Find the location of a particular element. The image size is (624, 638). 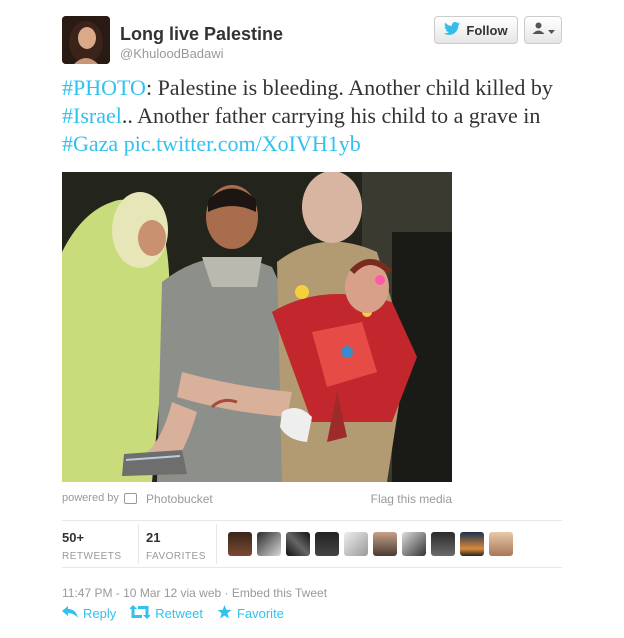

tweet-actions: Reply Retweet Favorite is located at coordinates (173, 613).